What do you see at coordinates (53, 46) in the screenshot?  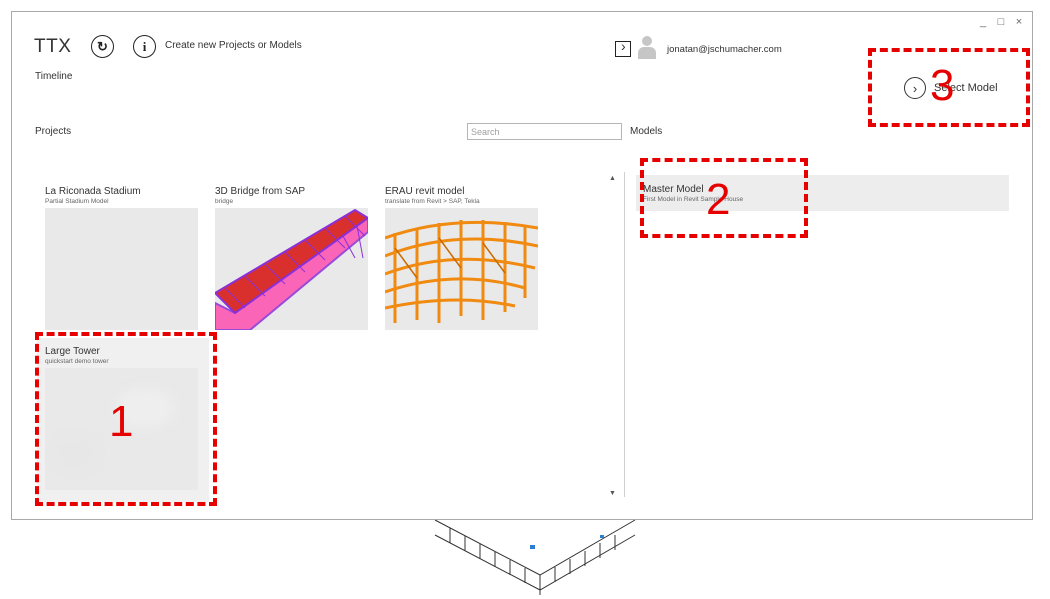 I see `app-title: TTX` at bounding box center [53, 46].